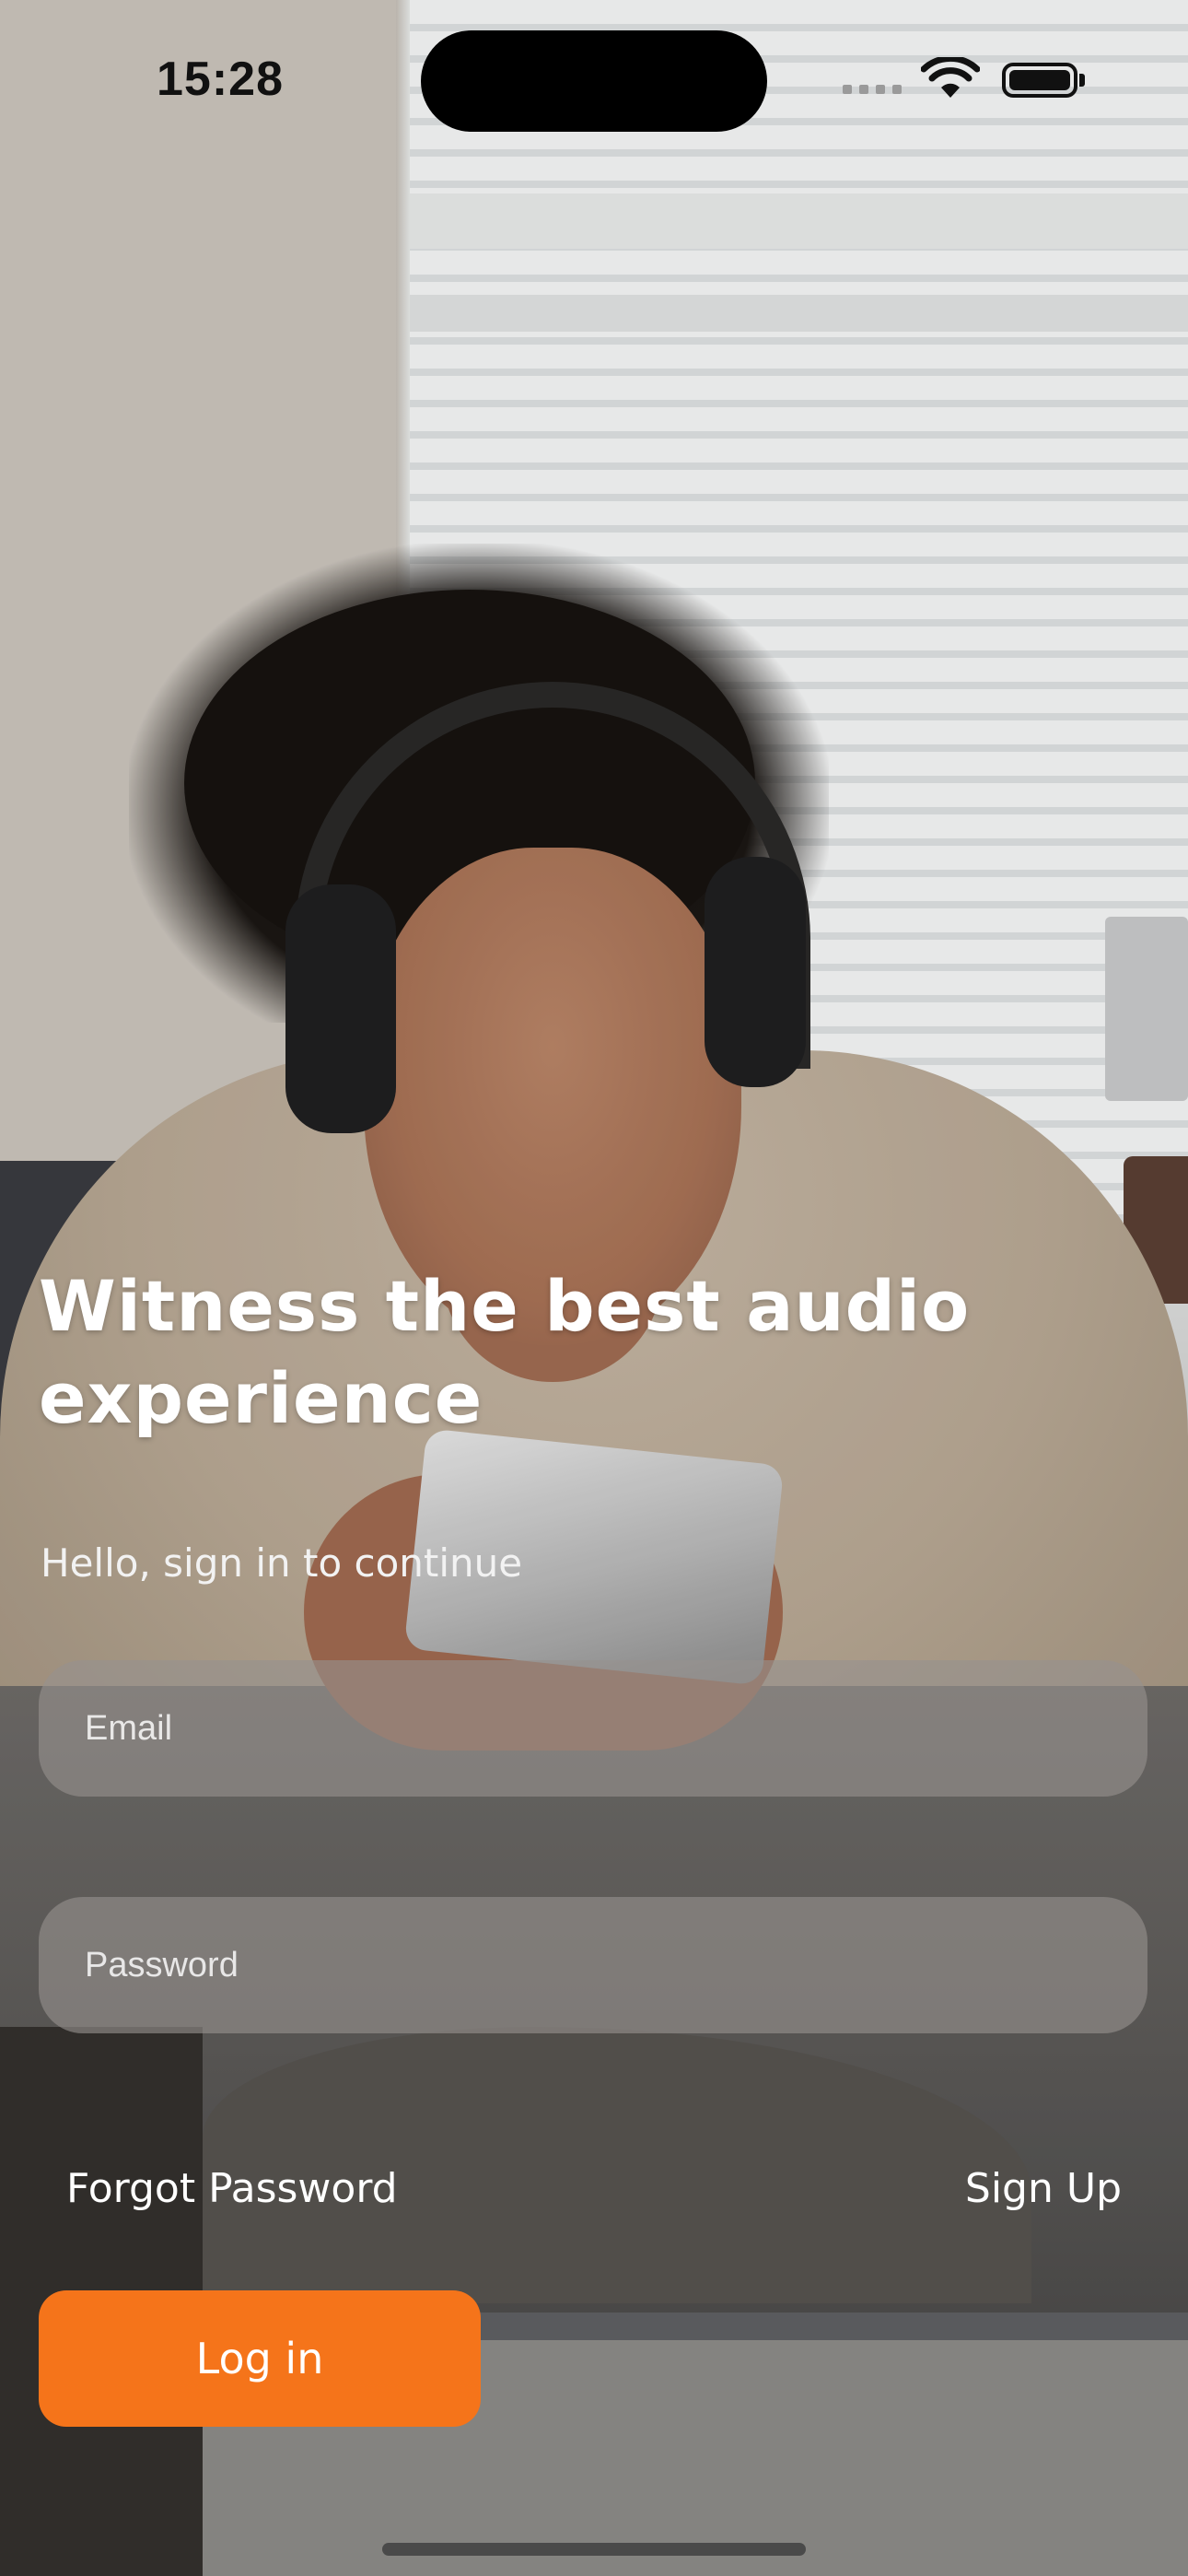  What do you see at coordinates (951, 77) in the screenshot?
I see `wifi-icon` at bounding box center [951, 77].